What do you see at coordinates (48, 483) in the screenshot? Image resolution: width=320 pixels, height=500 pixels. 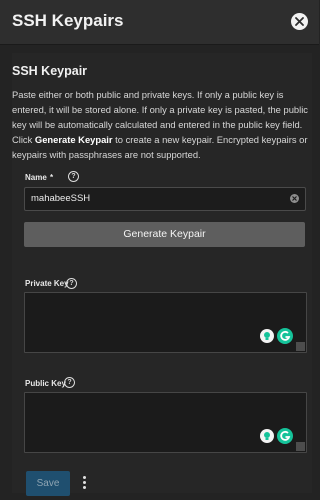 I see `save-button: Save` at bounding box center [48, 483].